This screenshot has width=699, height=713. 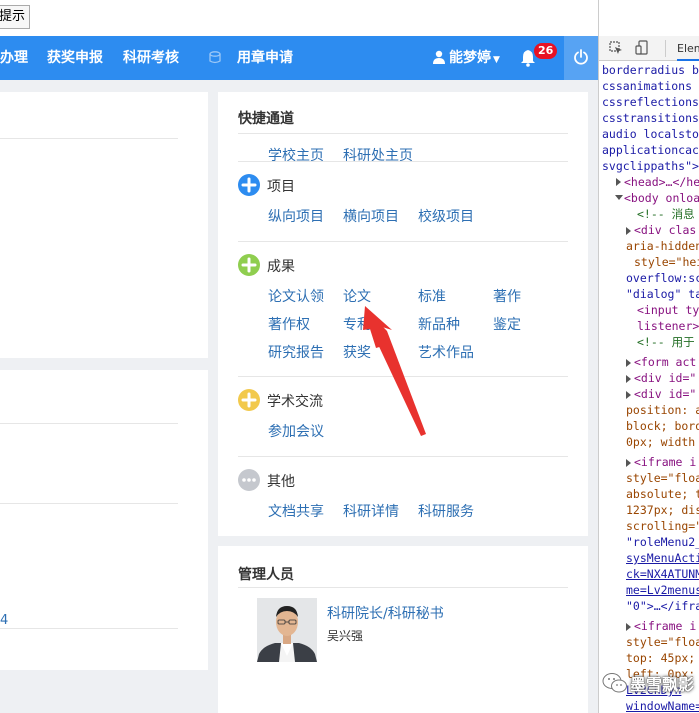 I want to click on devtools-line: listener>, so click(x=668, y=326).